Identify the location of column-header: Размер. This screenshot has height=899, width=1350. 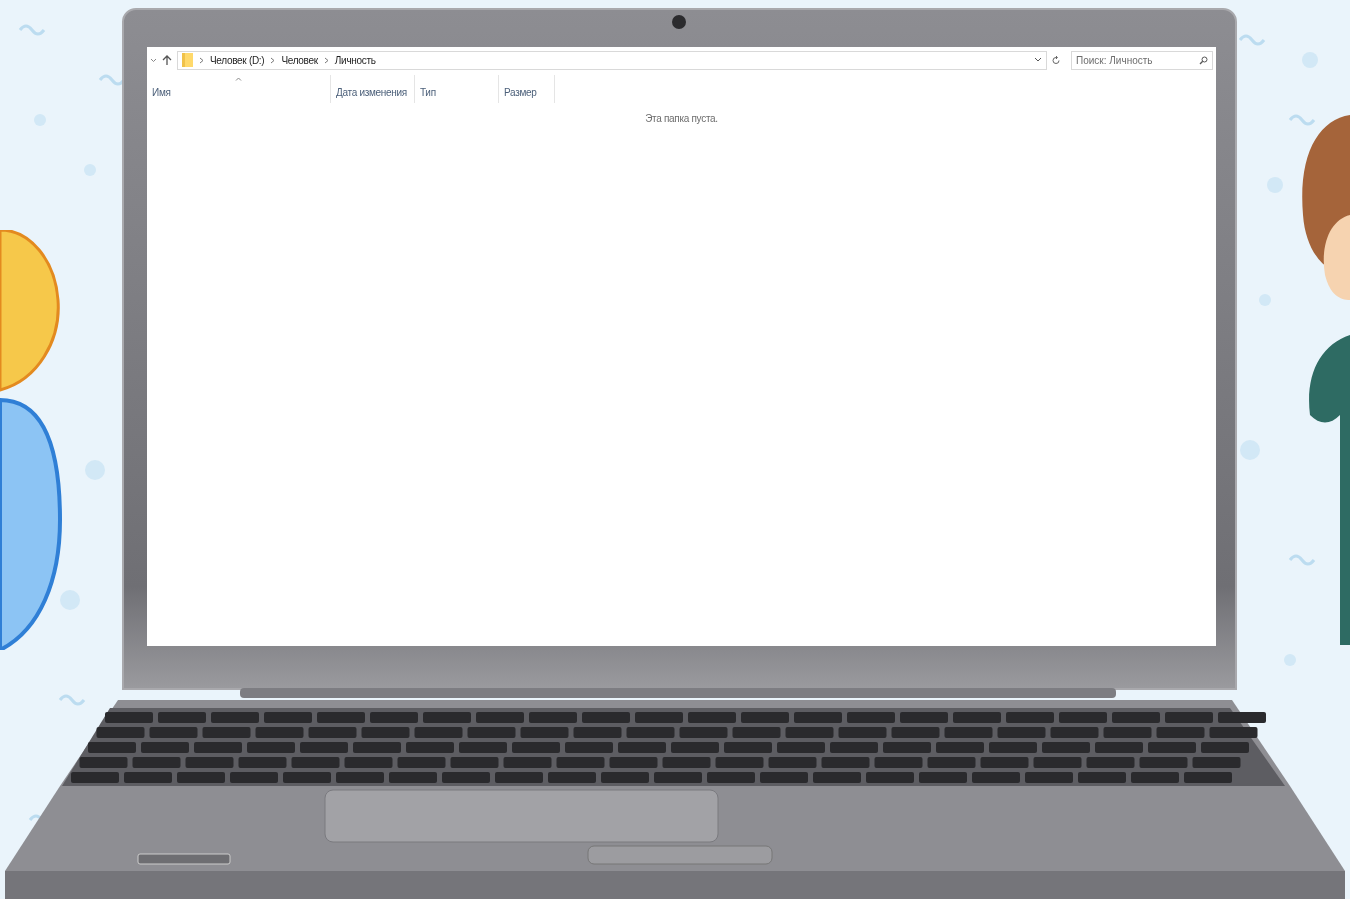
(527, 89).